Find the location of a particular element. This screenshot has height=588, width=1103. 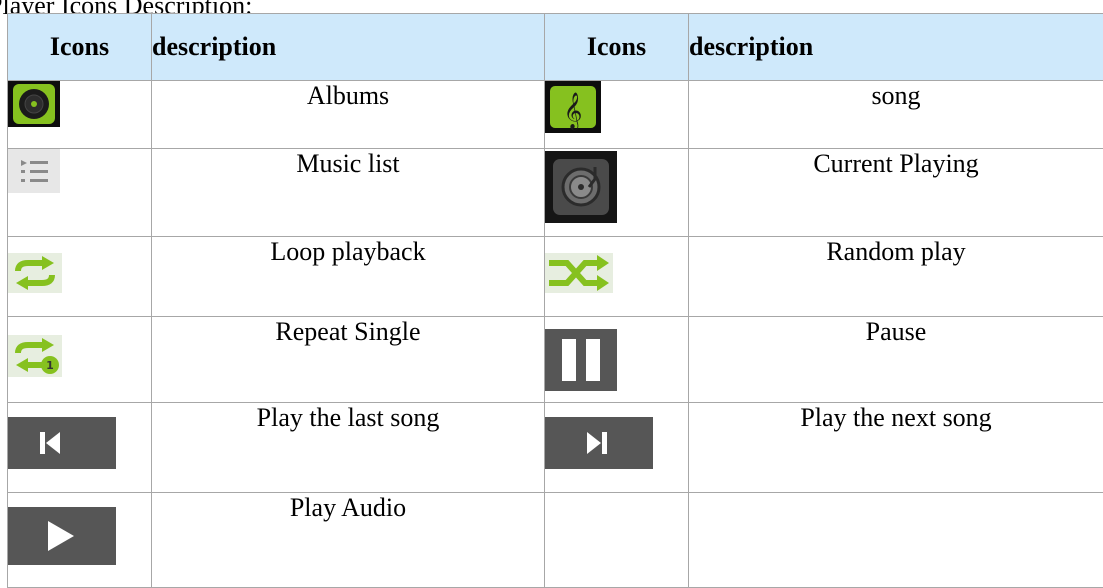

description-cell: Play the last song is located at coordinates (348, 447).